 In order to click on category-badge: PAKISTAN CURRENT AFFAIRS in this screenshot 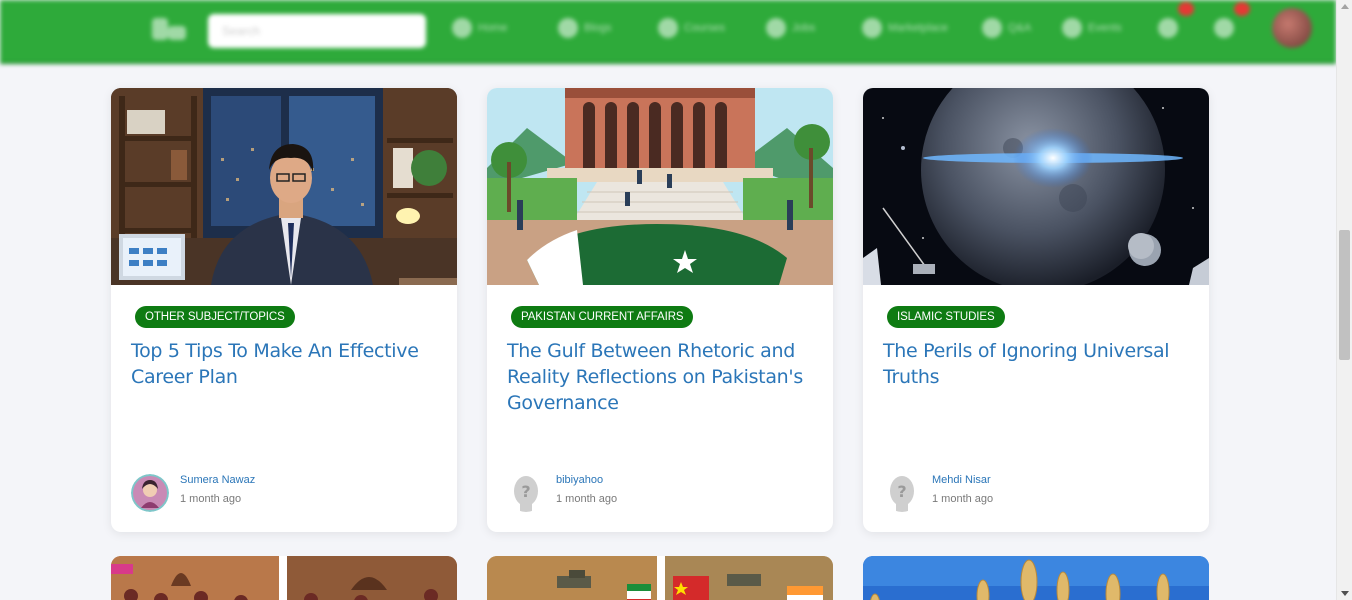, I will do `click(602, 317)`.